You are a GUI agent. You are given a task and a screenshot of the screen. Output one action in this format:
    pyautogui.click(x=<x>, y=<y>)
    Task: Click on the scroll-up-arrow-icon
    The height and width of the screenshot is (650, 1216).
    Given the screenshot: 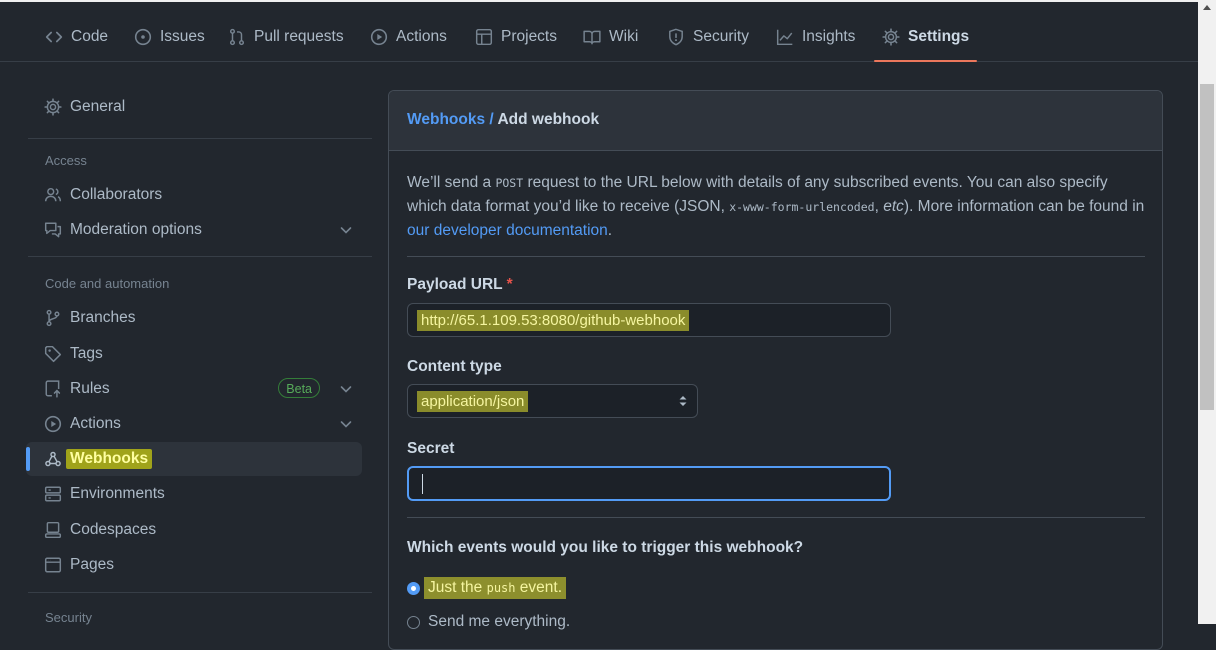 What is the action you would take?
    pyautogui.click(x=1207, y=7)
    